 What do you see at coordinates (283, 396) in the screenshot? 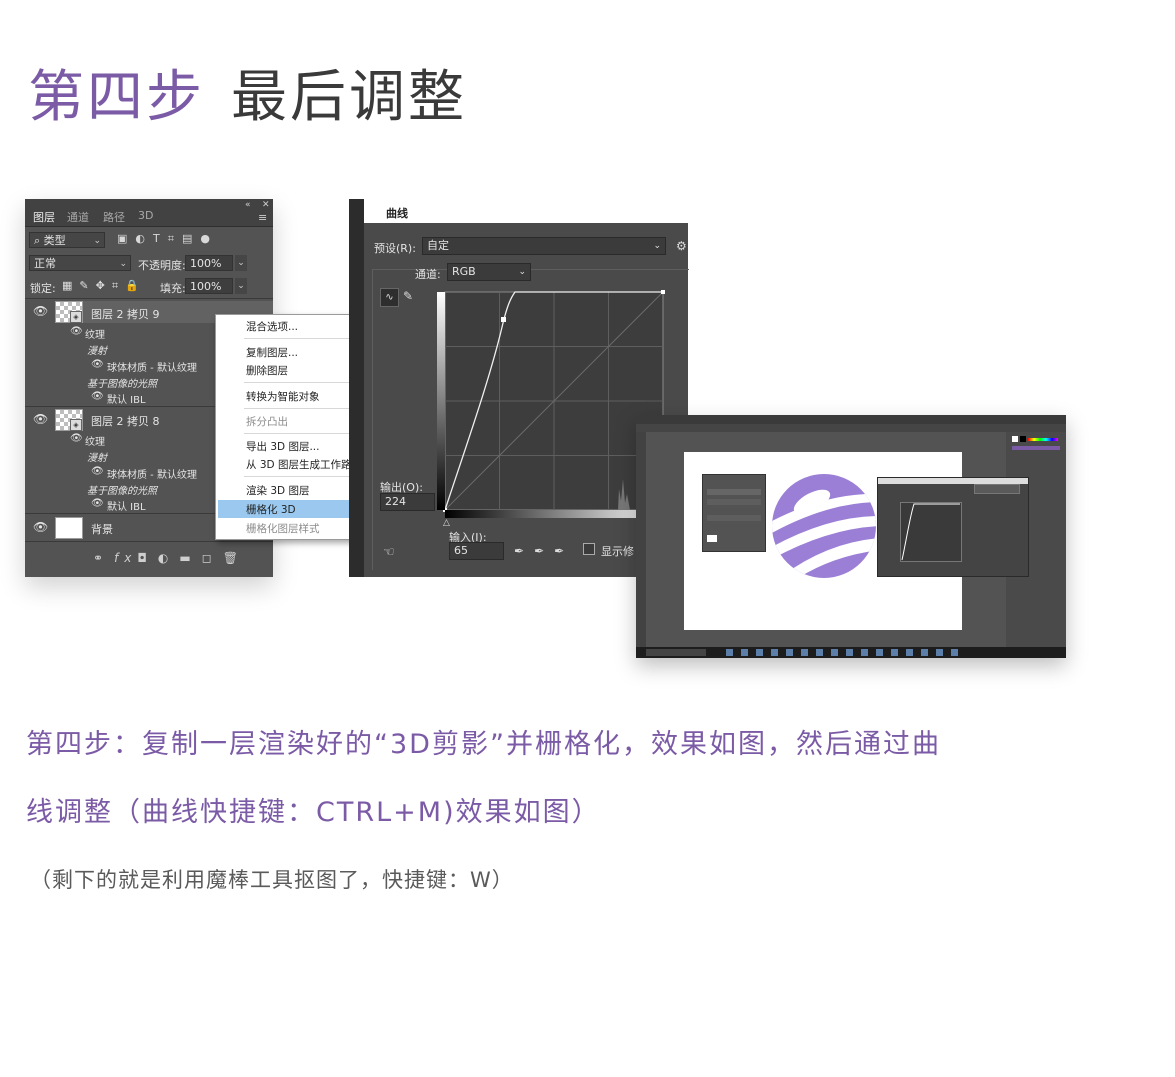
I see `menu-item-convert-smart-object: 转换为智能对象` at bounding box center [283, 396].